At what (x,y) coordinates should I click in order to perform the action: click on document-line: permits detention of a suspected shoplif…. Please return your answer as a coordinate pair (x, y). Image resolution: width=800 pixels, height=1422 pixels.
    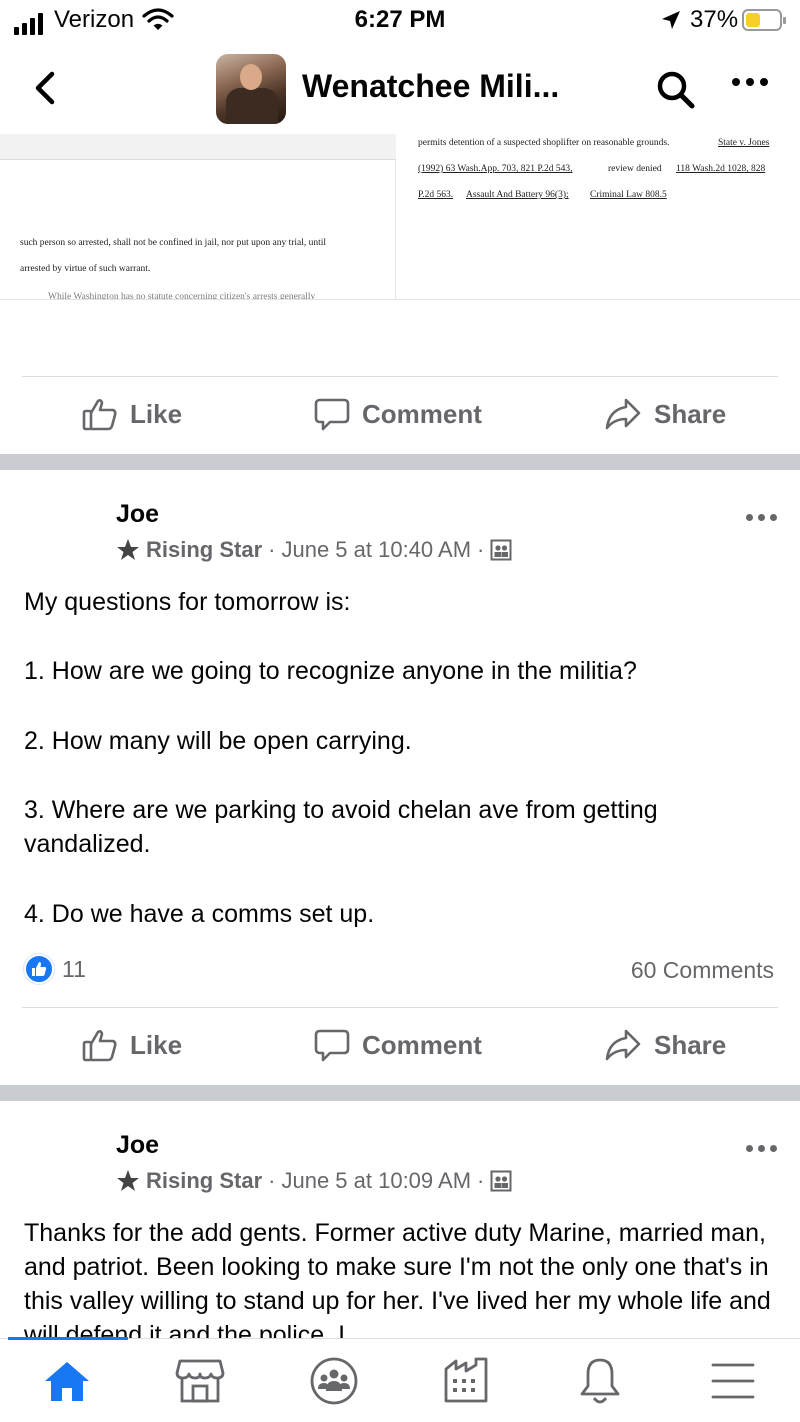
    Looking at the image, I should click on (544, 143).